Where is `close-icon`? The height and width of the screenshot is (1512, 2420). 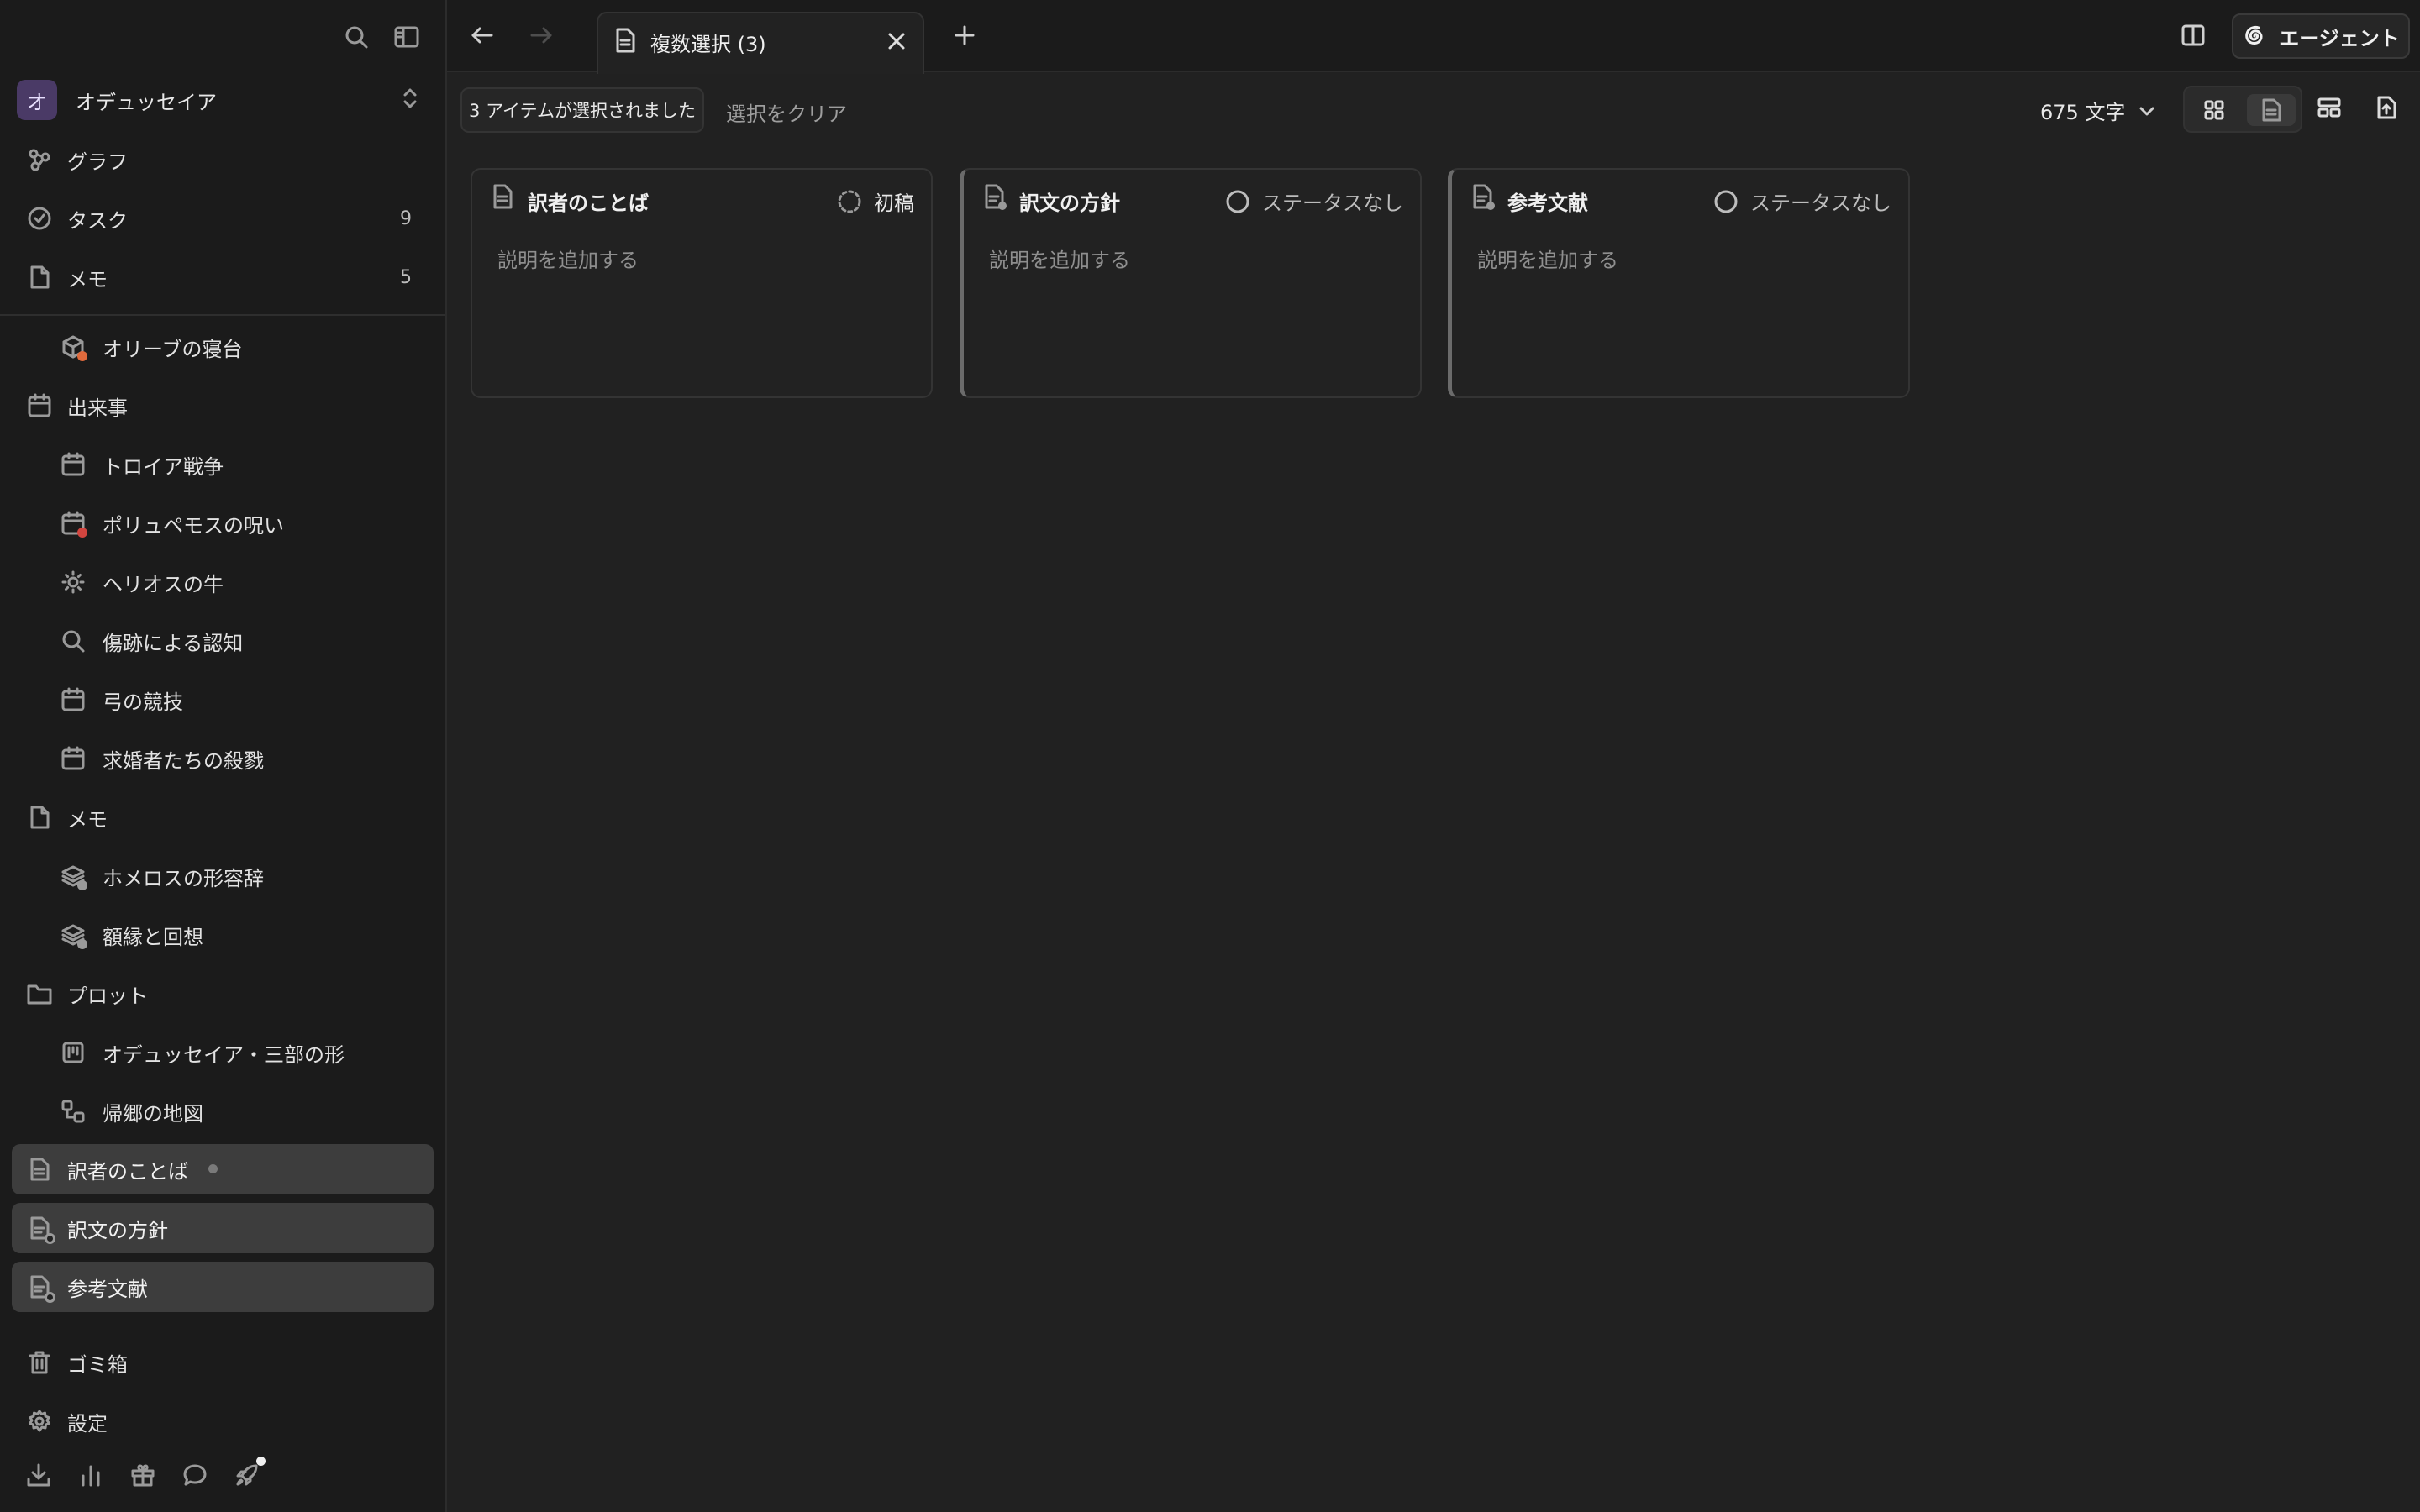 close-icon is located at coordinates (897, 41).